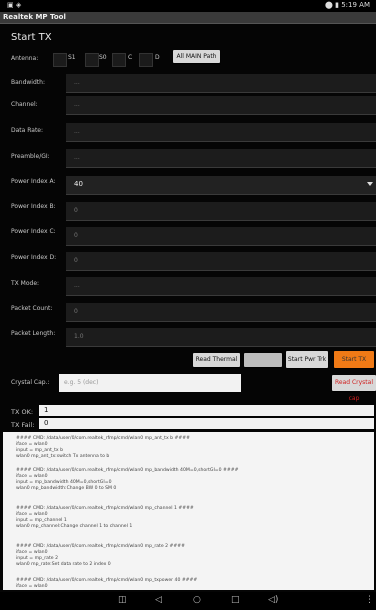 The height and width of the screenshot is (610, 376). I want to click on power-index-a-value: 40, so click(78, 184).